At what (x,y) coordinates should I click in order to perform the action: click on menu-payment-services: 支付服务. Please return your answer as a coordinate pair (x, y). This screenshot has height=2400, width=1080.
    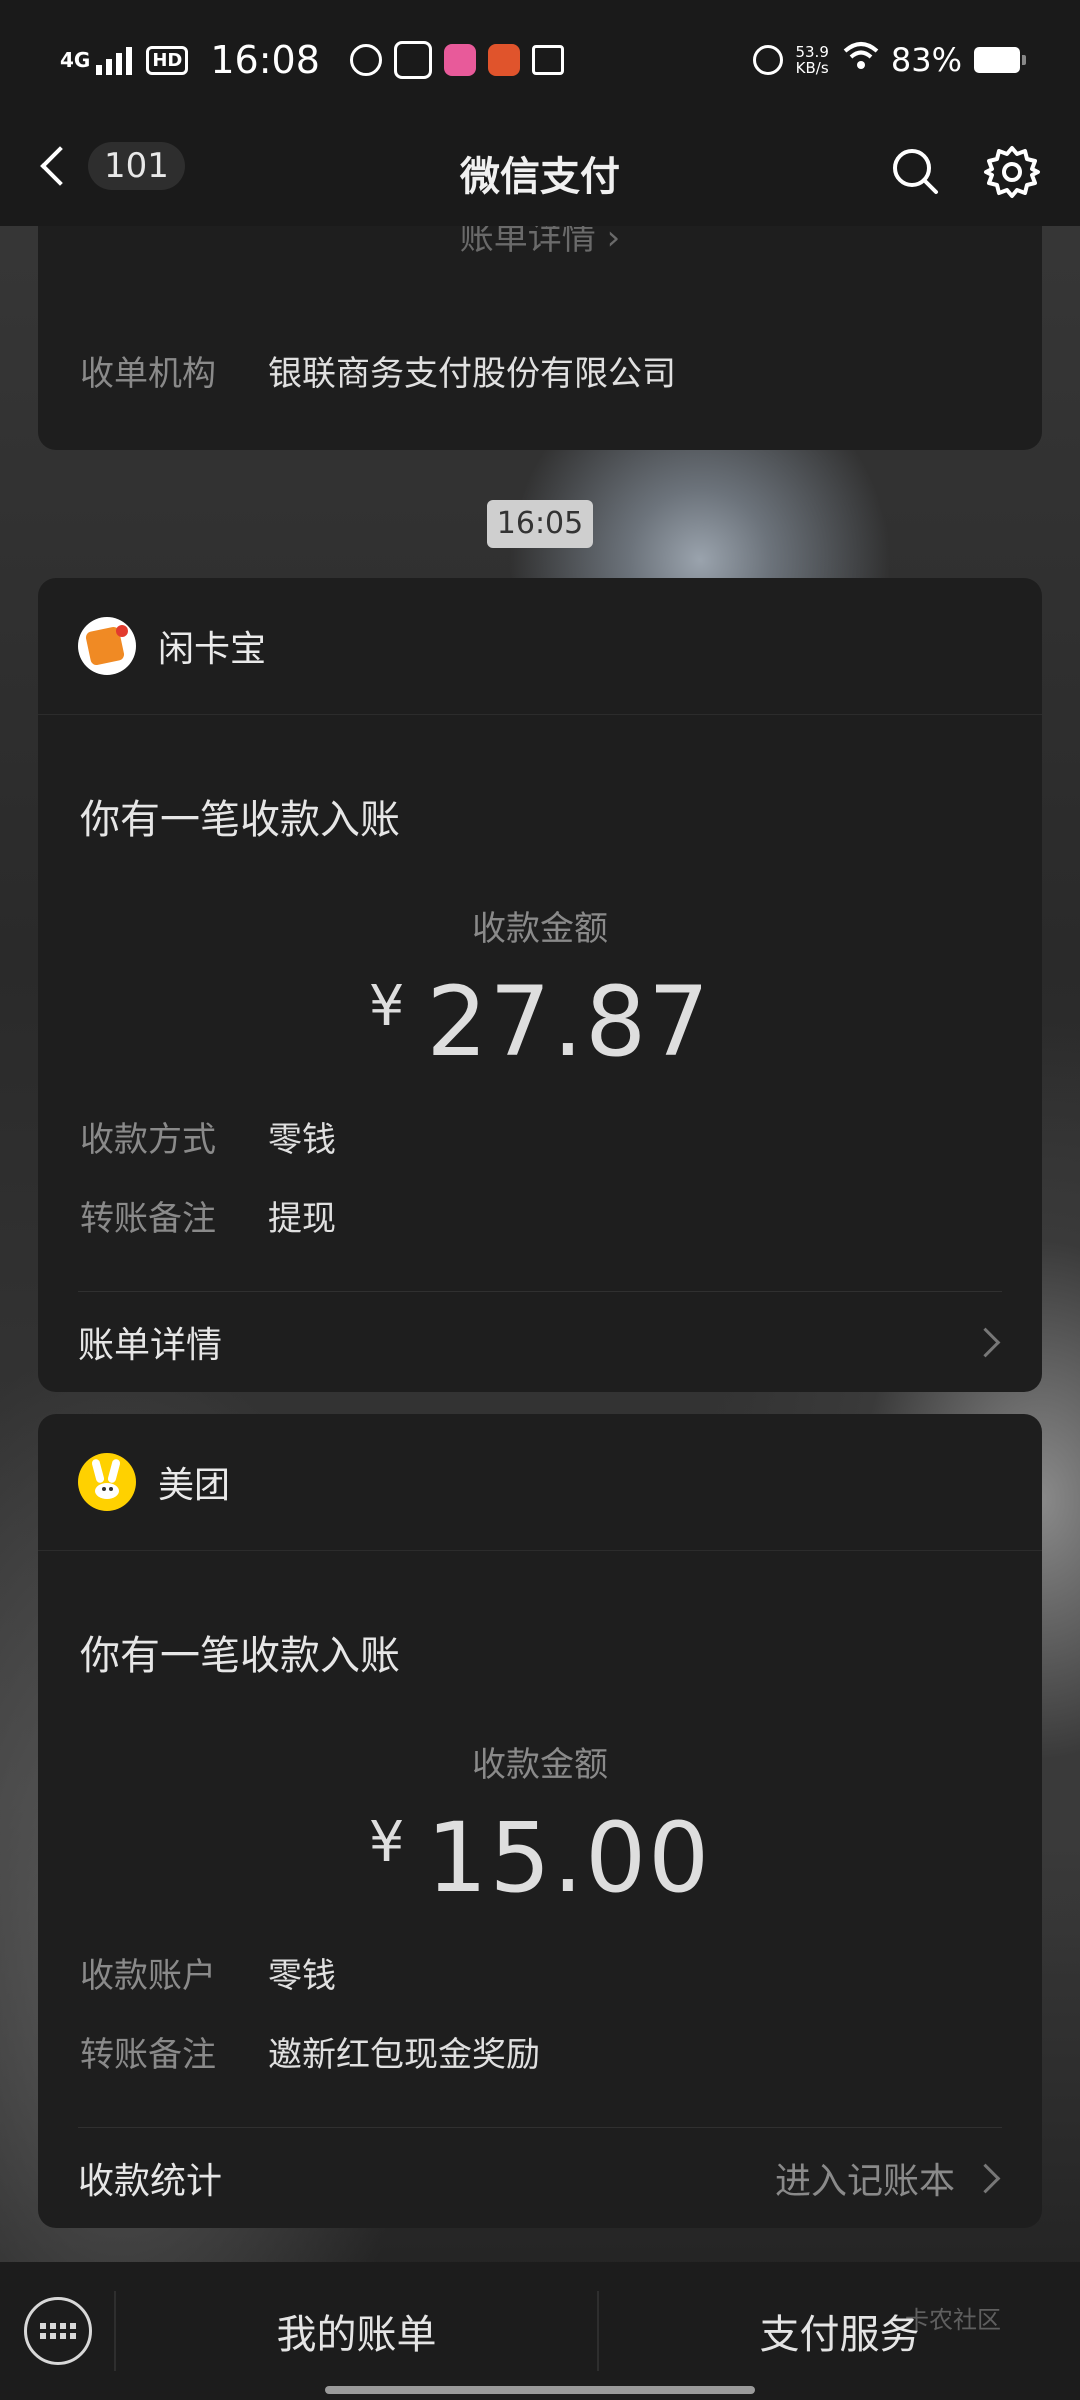
    Looking at the image, I should click on (839, 2331).